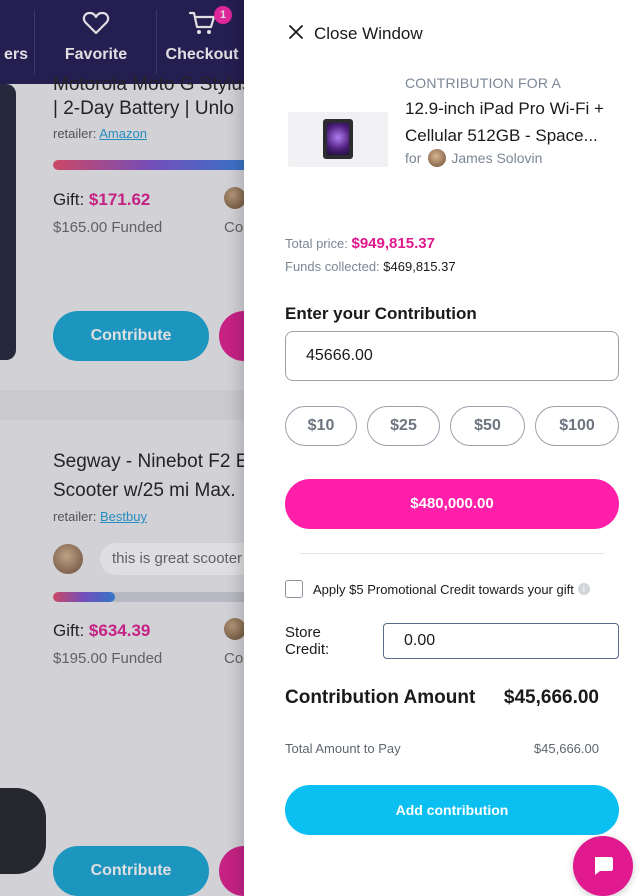 The height and width of the screenshot is (896, 642). I want to click on preset-10-button: $10, so click(321, 426).